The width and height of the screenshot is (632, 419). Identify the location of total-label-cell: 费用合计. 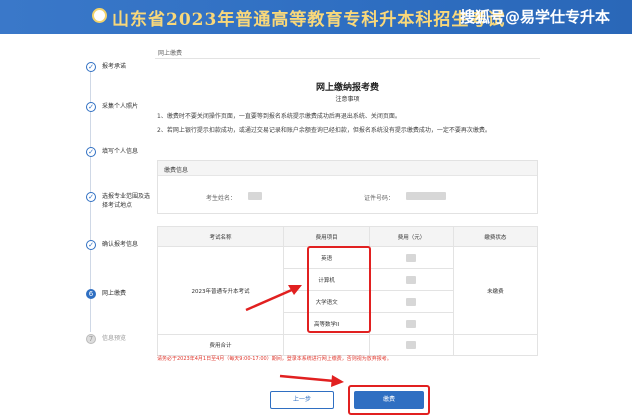
(220, 345).